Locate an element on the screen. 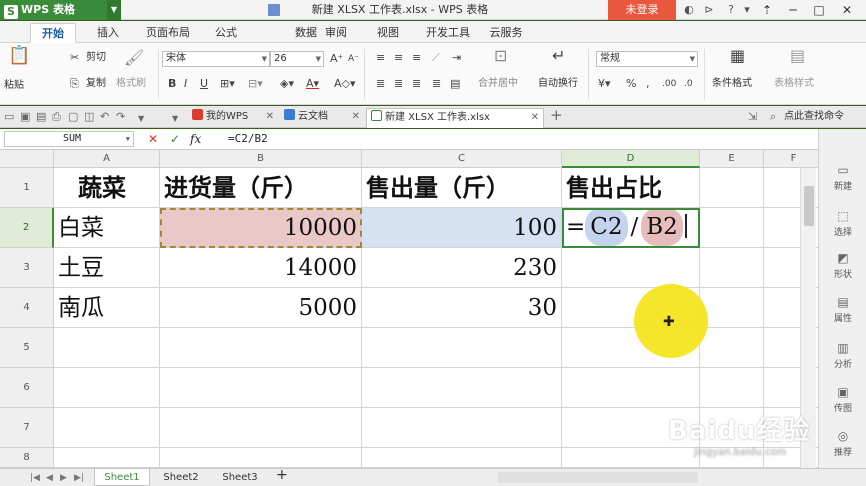  row-header-6: 6 is located at coordinates (27, 388).